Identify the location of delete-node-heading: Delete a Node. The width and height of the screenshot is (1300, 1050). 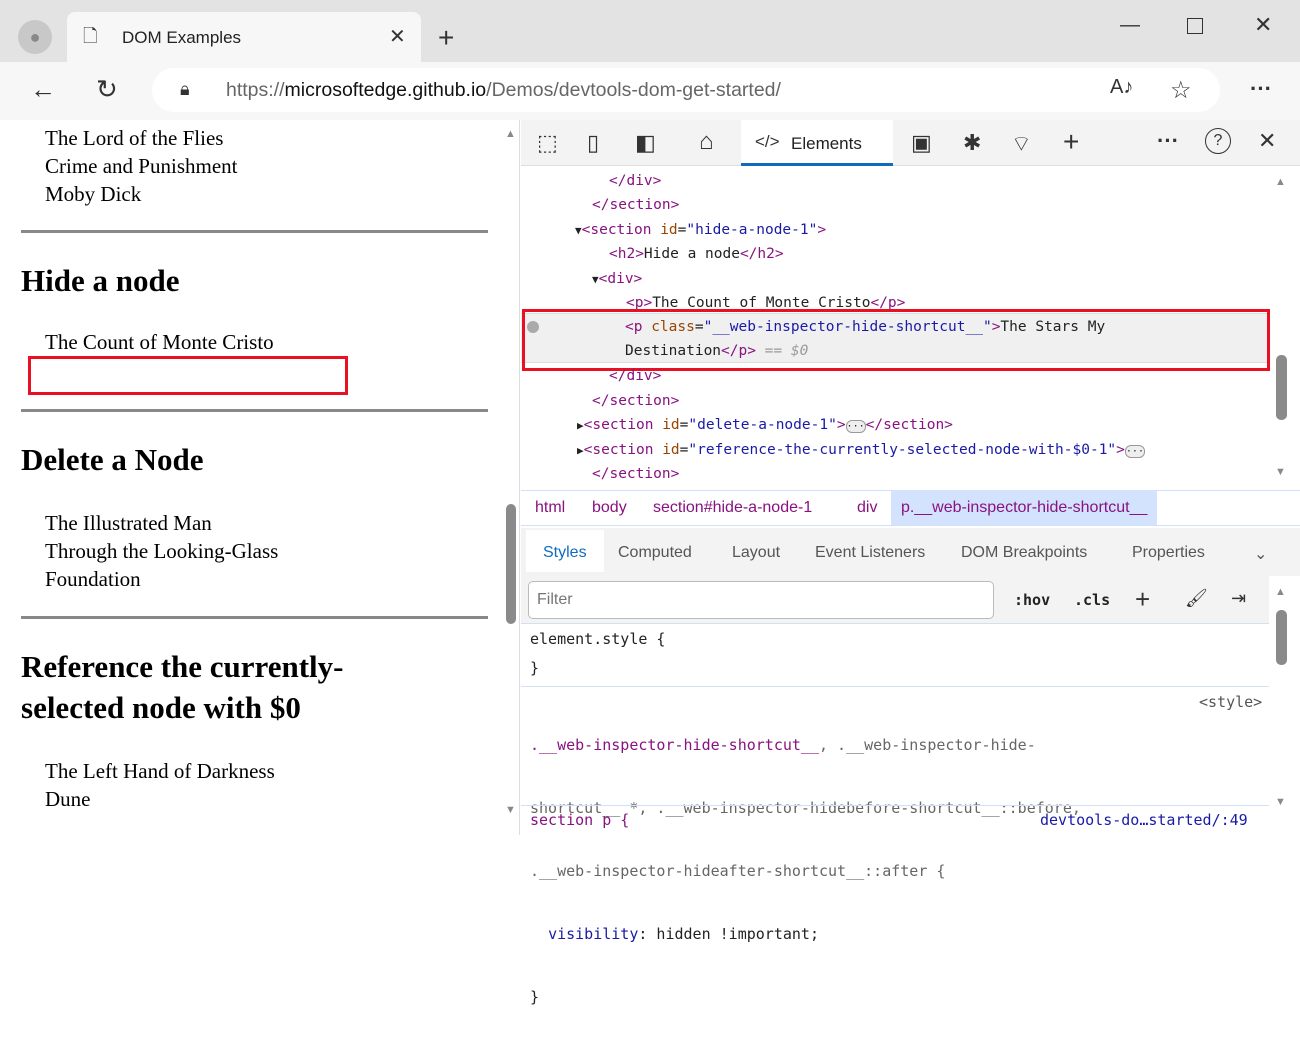
(112, 459).